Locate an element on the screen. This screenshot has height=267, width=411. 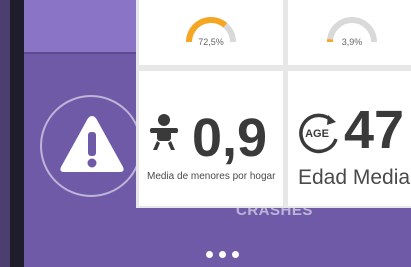
slide-pager is located at coordinates (222, 254).